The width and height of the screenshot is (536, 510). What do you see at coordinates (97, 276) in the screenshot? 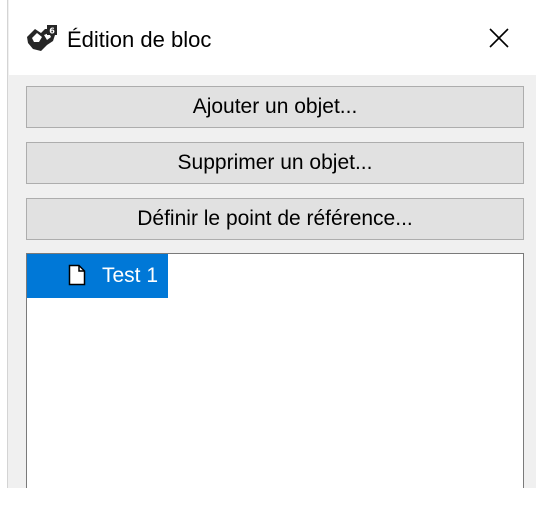
I see `tree-item-test-1: Test 1` at bounding box center [97, 276].